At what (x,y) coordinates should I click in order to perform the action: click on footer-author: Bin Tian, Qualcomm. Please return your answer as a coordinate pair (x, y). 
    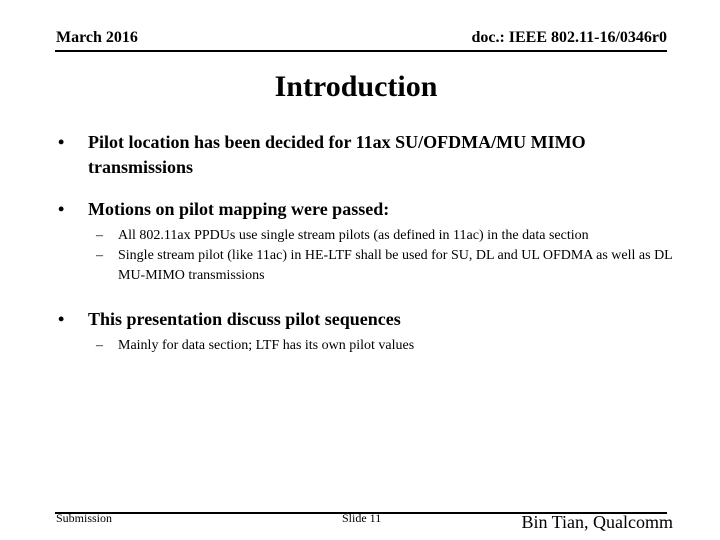
    Looking at the image, I should click on (597, 522).